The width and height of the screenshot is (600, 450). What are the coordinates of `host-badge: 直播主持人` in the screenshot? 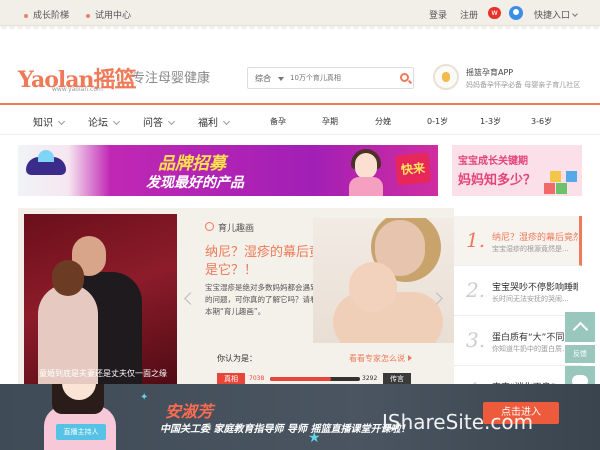 It's located at (81, 432).